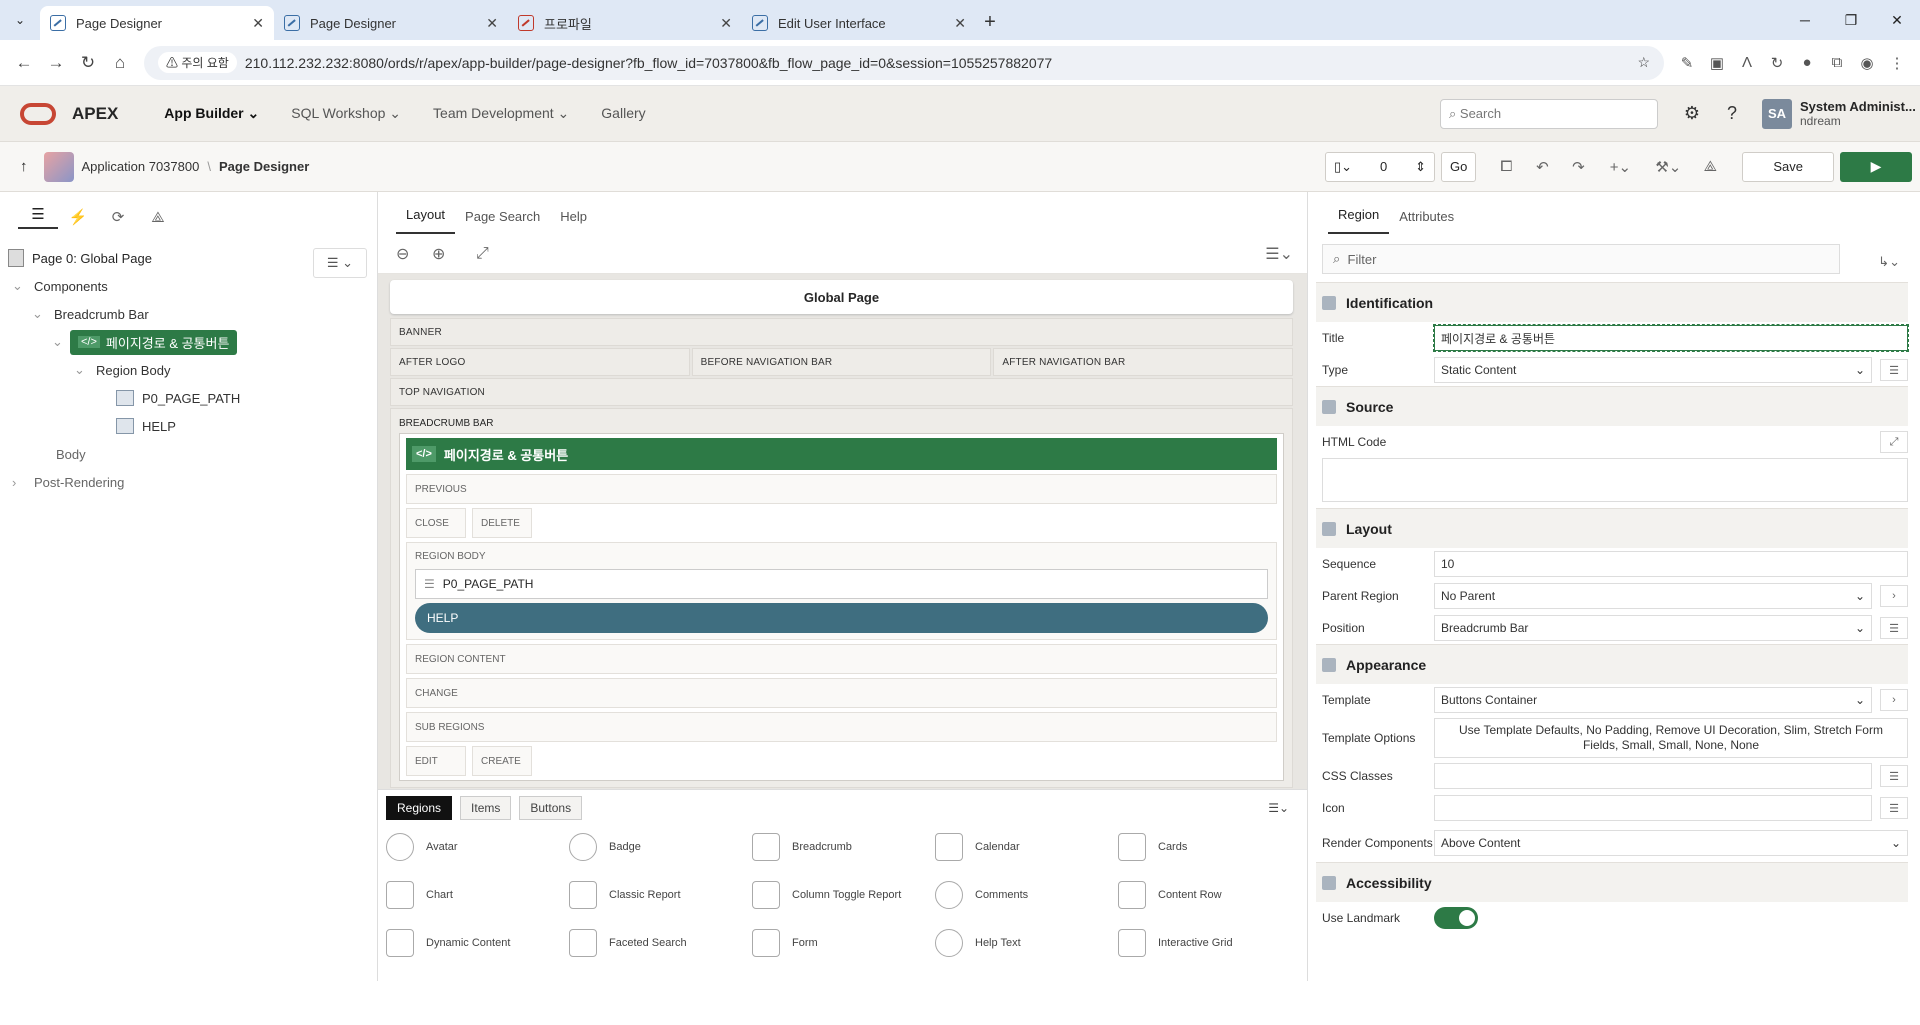 Image resolution: width=1920 pixels, height=1025 pixels. Describe the element at coordinates (1542, 167) in the screenshot. I see `undo-icon: ↶` at that location.